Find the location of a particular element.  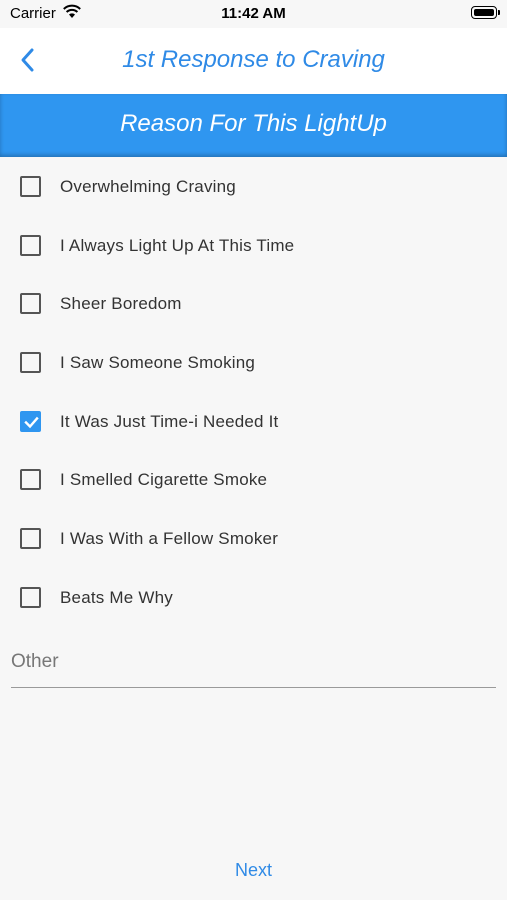

other-field is located at coordinates (253, 664).